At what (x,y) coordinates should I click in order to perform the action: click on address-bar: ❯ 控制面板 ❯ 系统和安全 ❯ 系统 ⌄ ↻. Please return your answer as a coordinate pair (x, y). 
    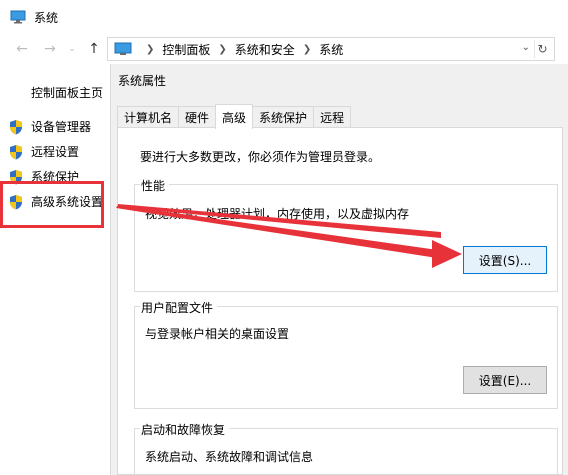
    Looking at the image, I should click on (331, 49).